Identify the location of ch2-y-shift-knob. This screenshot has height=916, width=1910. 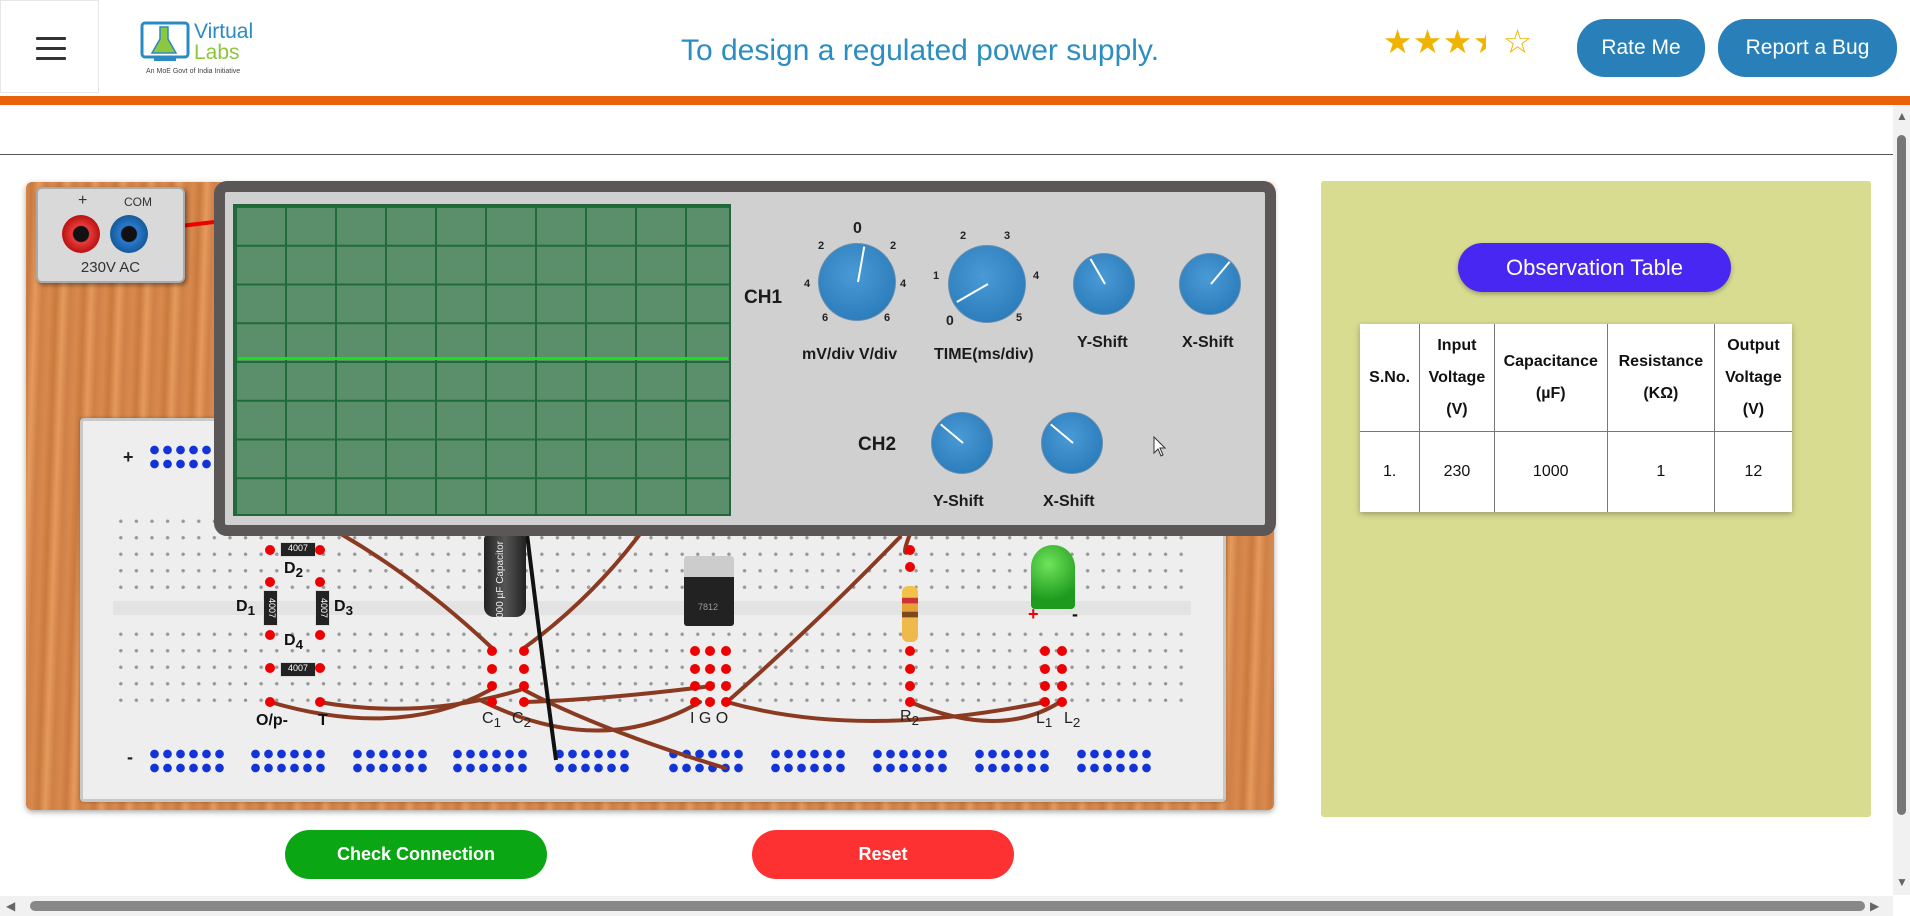
(962, 443).